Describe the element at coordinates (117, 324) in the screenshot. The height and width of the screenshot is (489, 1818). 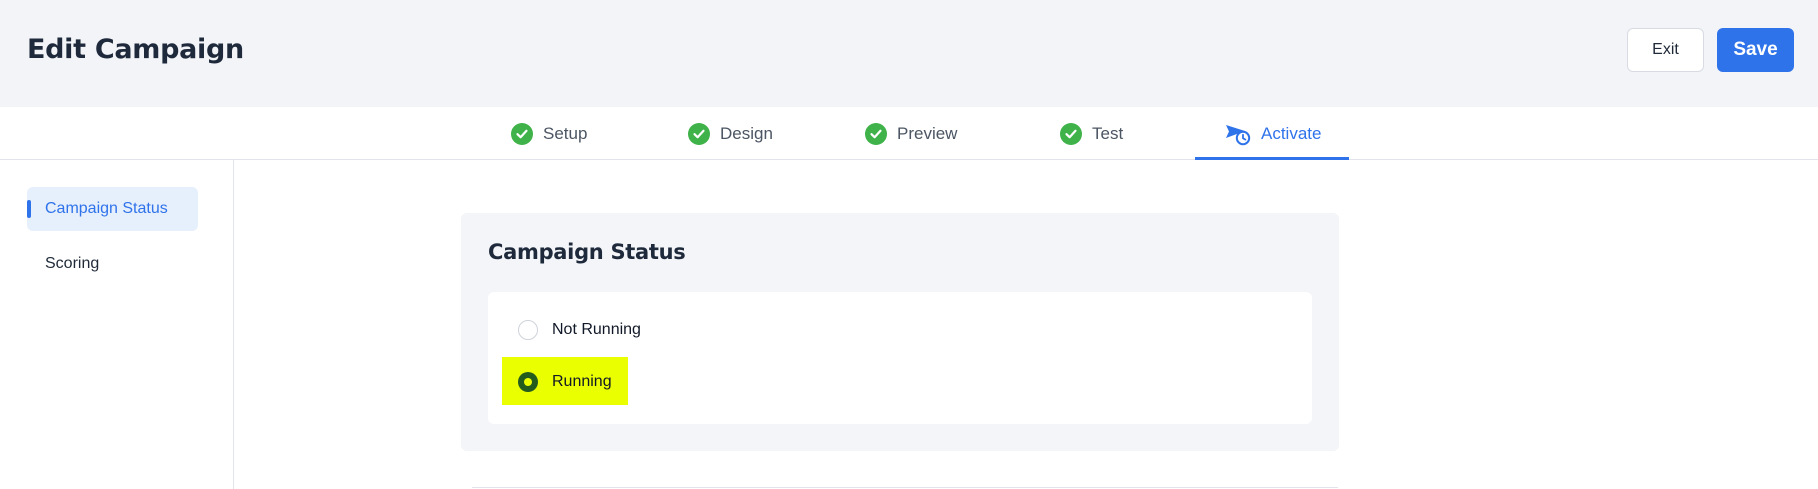
I see `settings-sidebar: Campaign Status Scoring` at that location.